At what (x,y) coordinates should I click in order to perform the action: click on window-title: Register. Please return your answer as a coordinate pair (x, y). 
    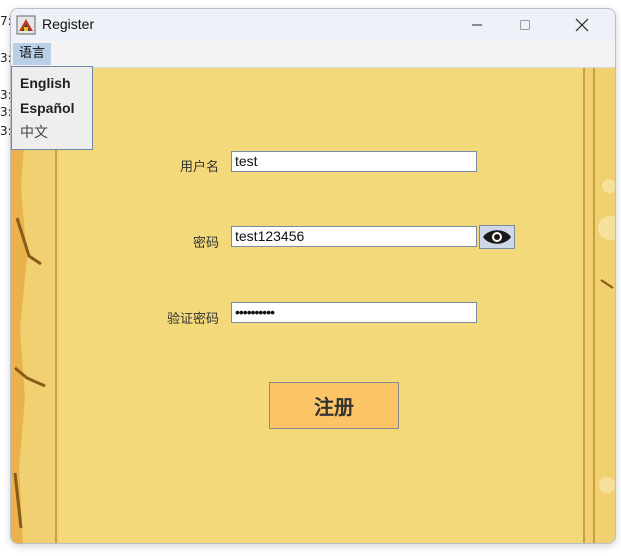
    Looking at the image, I should click on (68, 24).